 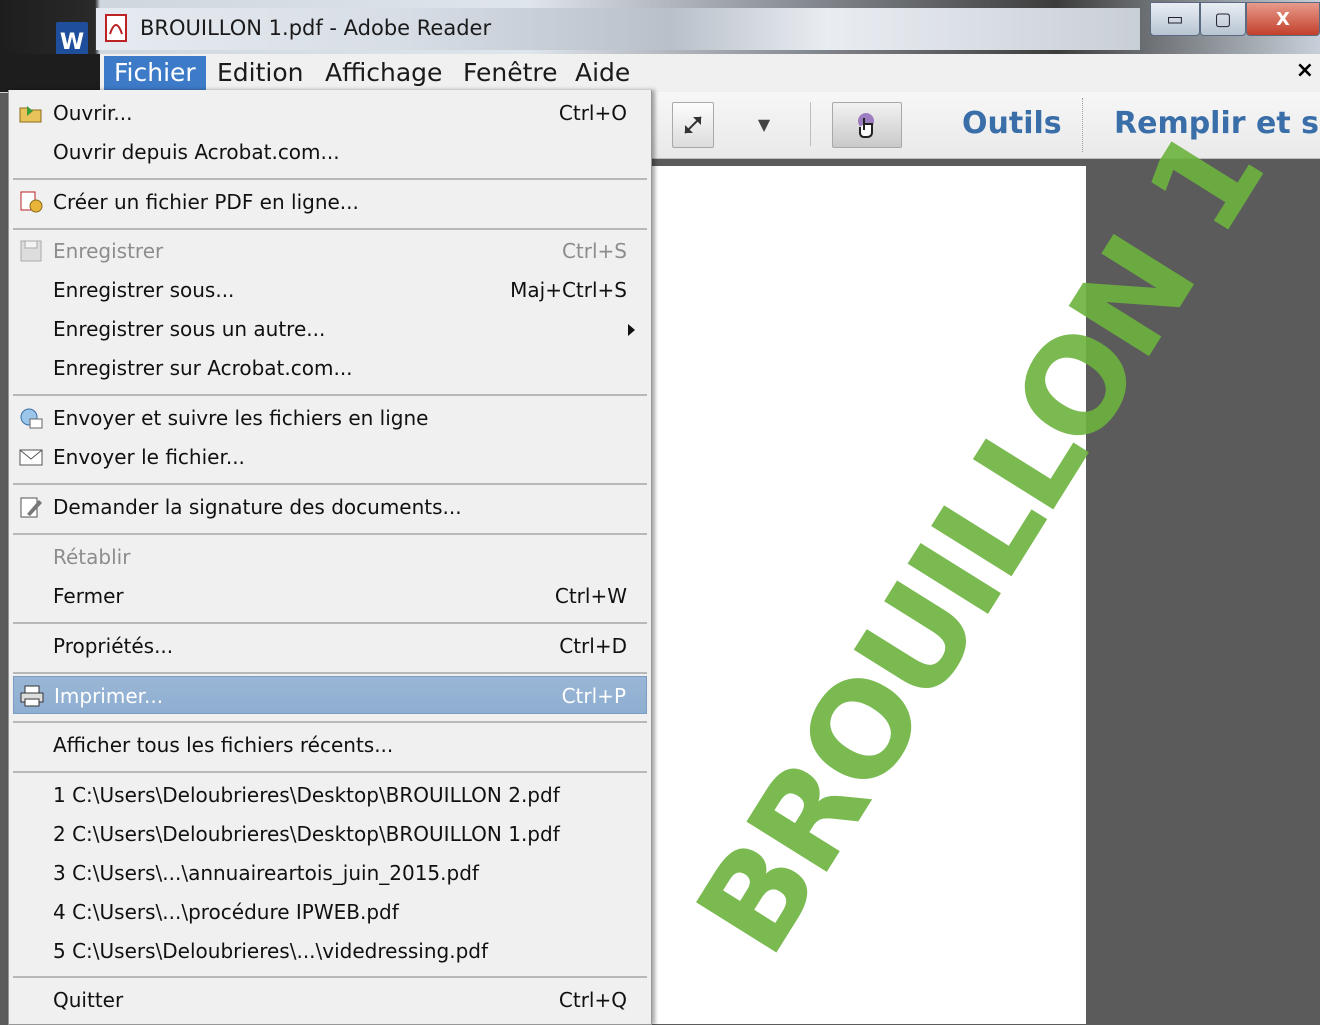 I want to click on menu-bar-left-edge, so click(x=50, y=73).